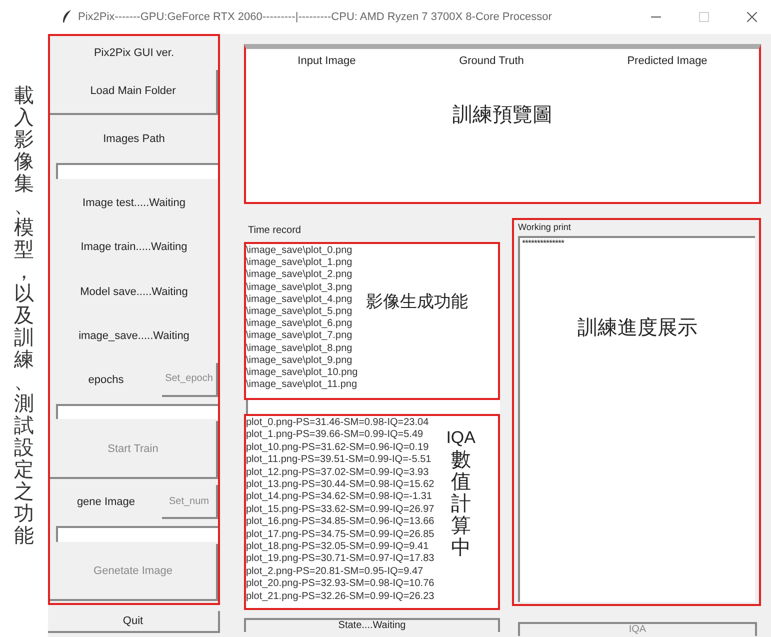 The width and height of the screenshot is (771, 637). Describe the element at coordinates (134, 92) in the screenshot. I see `sidebar-button: Load Main Folder` at that location.